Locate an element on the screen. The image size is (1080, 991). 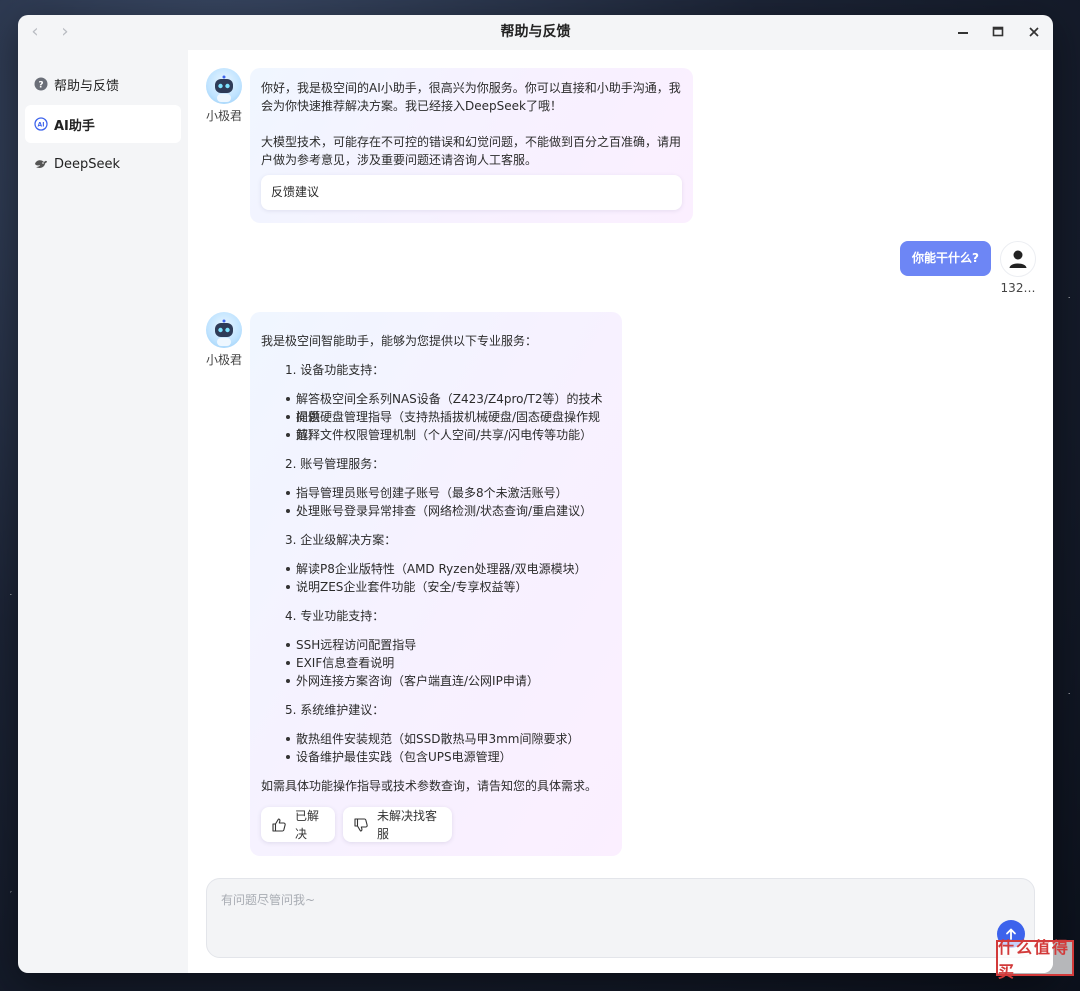
list-item: 解释文件权限管理机制（个人空间/共享/闪电传等功能） is located at coordinates (436, 435).